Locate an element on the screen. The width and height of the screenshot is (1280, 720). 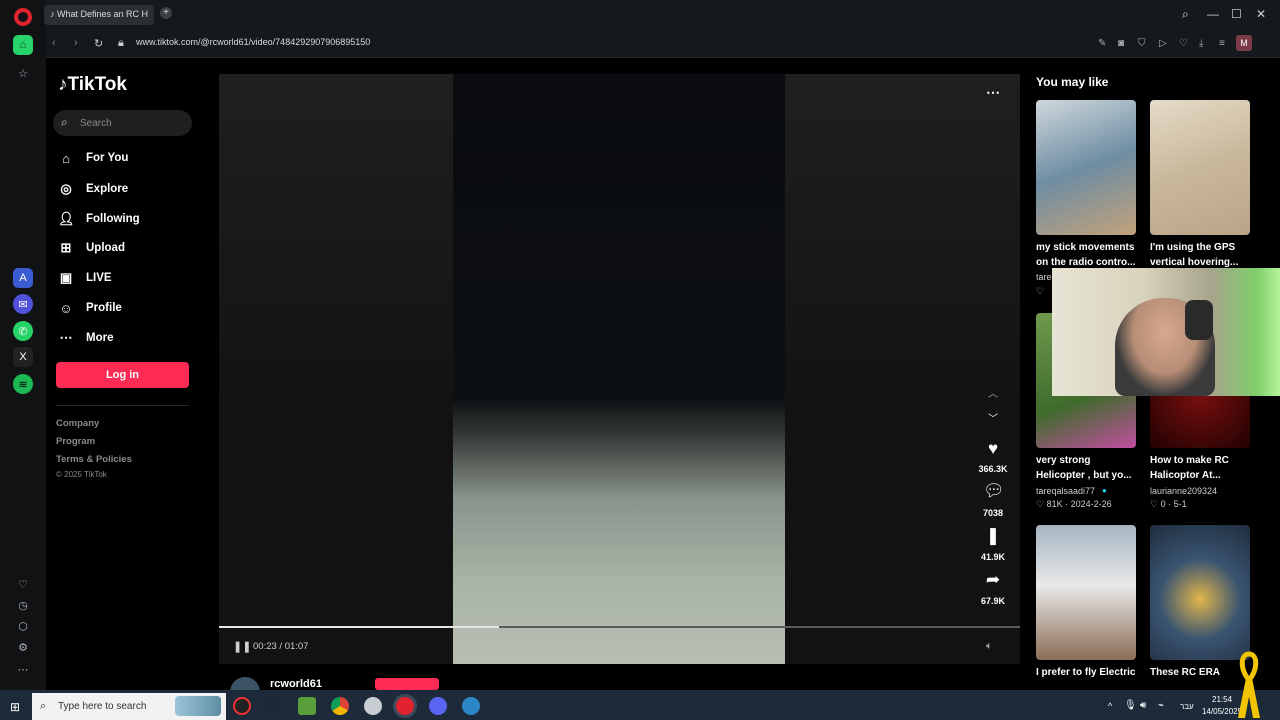
like-count: 366.3K is located at coordinates (993, 469).